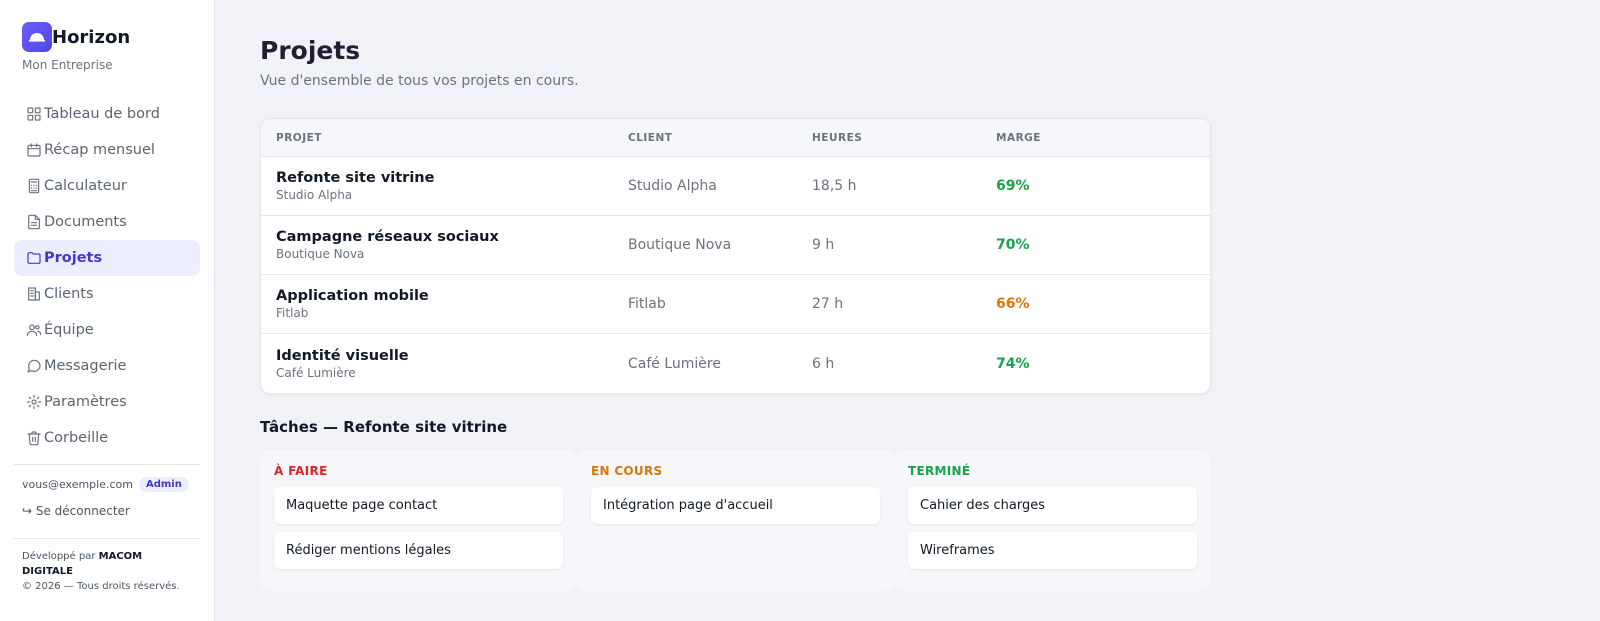  Describe the element at coordinates (37, 37) in the screenshot. I see `brand-logo-icon` at that location.